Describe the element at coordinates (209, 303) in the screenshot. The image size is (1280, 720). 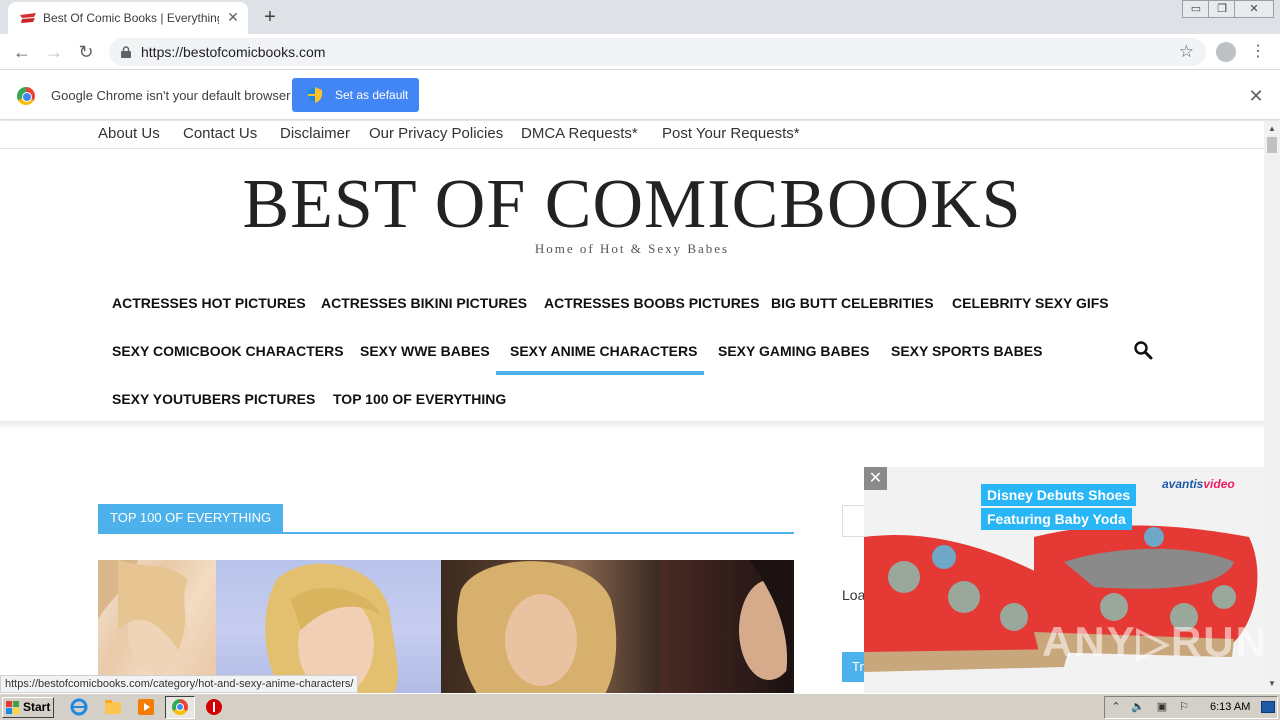
I see `nav-actresses-hot-pictures: ACTRESSES HOT PICTURES` at that location.